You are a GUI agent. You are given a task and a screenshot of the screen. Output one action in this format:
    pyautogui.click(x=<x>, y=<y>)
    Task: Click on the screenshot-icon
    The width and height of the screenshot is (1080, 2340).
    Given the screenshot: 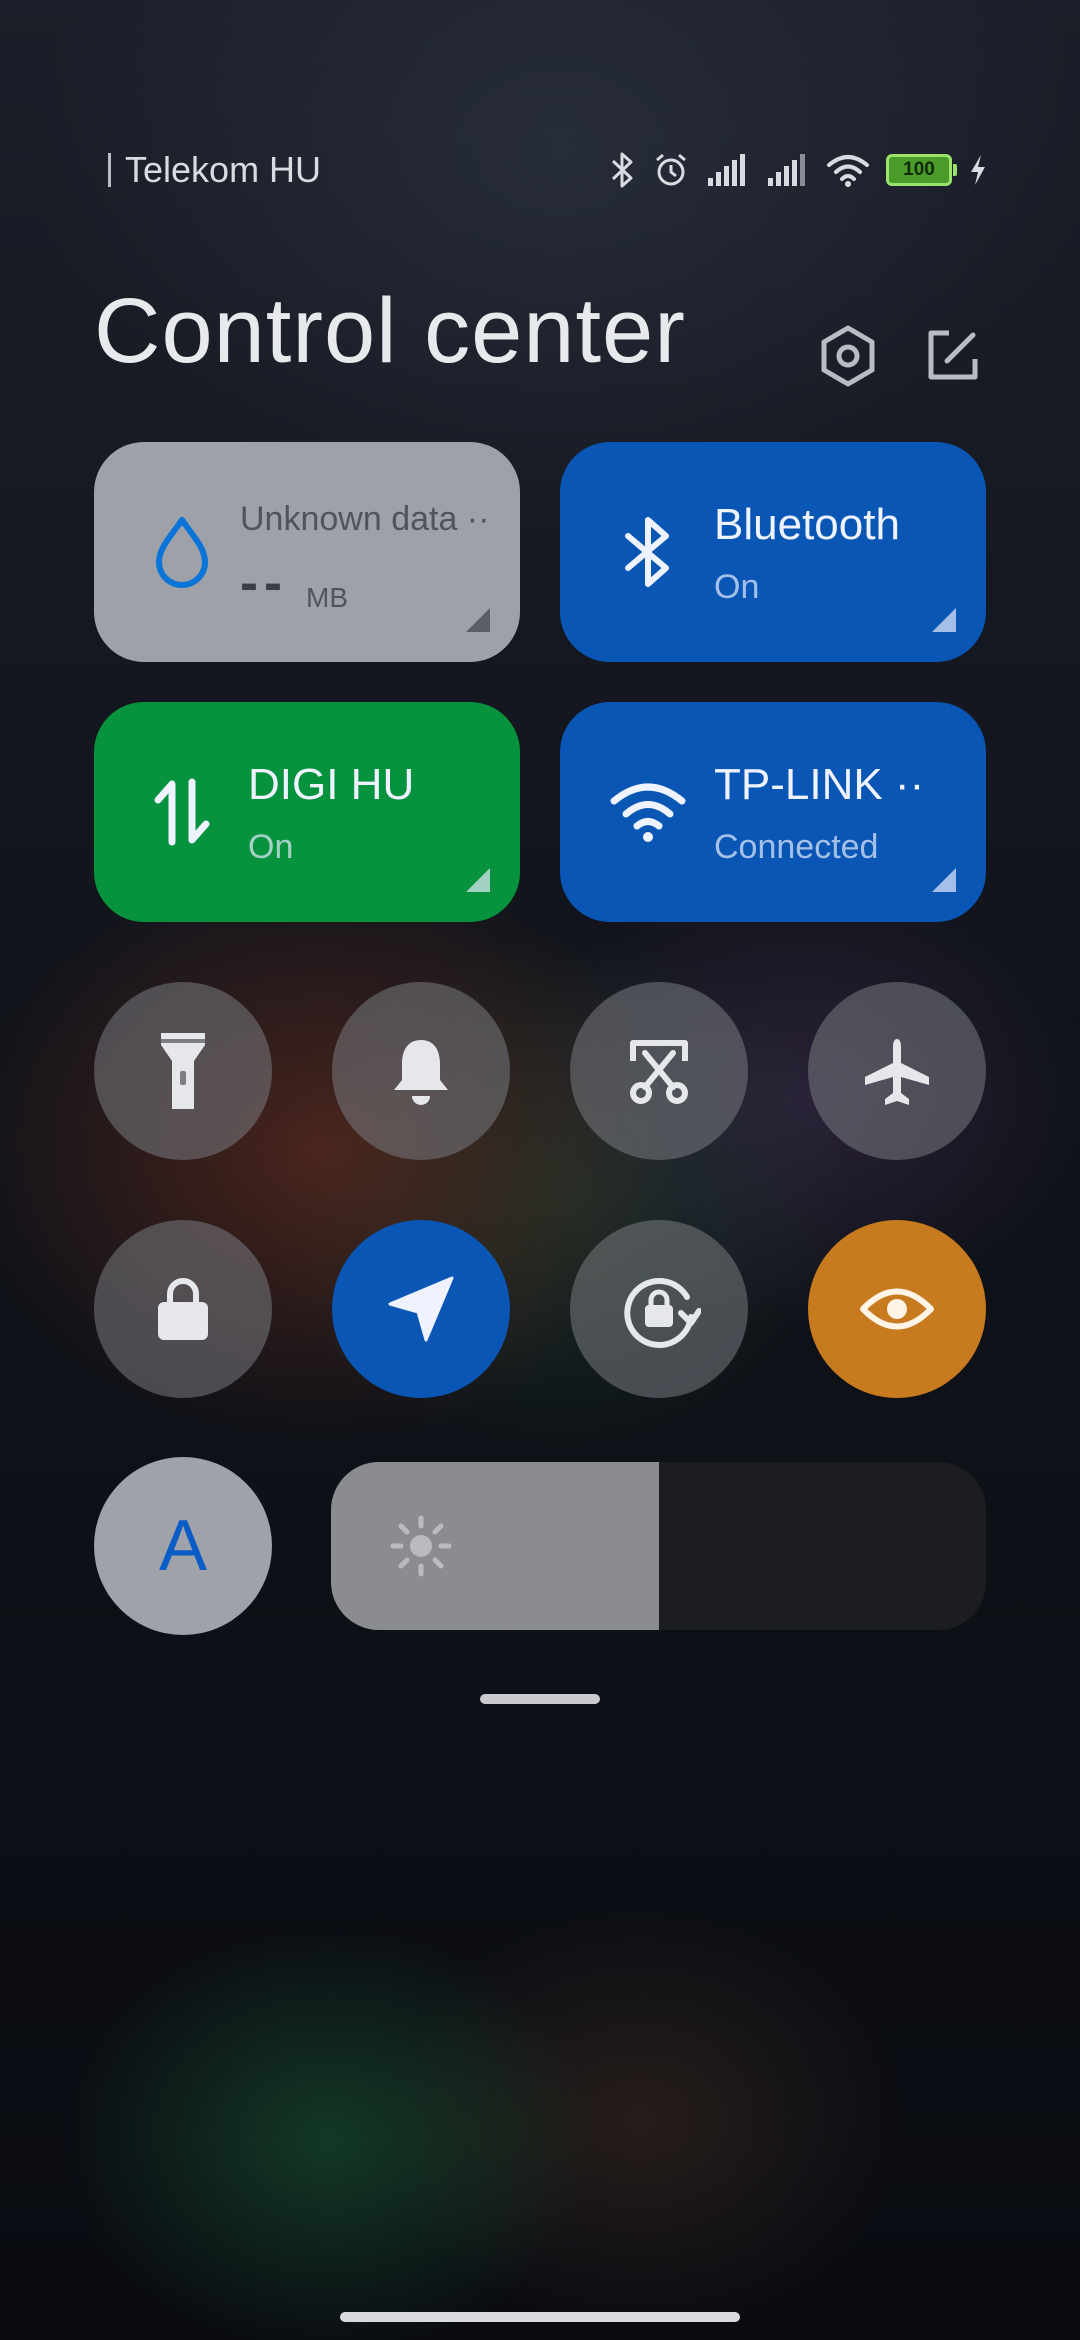 What is the action you would take?
    pyautogui.click(x=659, y=1072)
    